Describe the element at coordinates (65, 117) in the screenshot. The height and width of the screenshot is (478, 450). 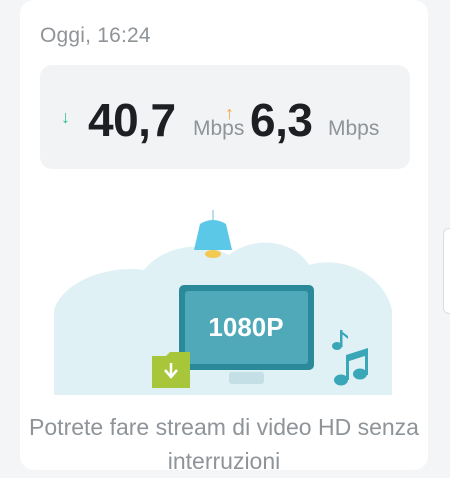
I see `arrow-down-icon: ↓` at that location.